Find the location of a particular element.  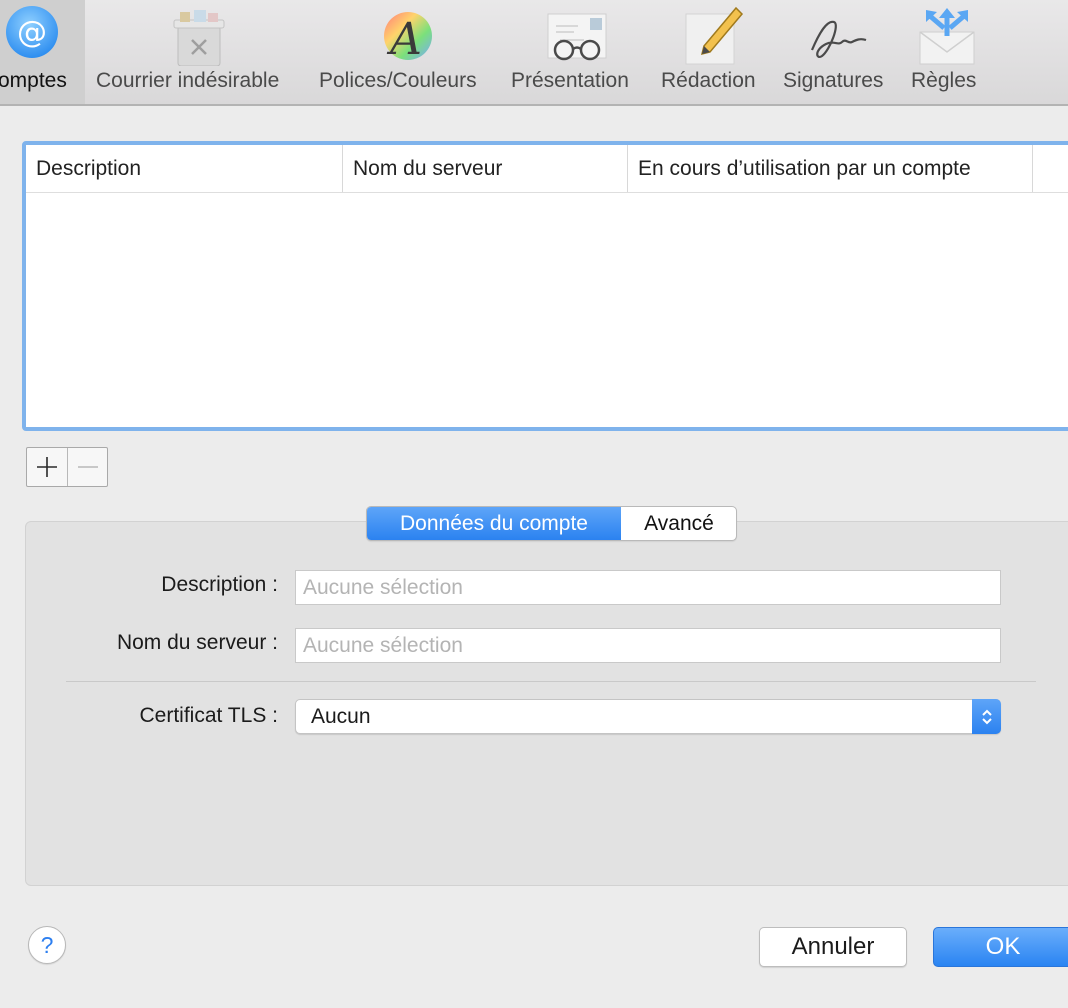

server-name-label: Nom du serveur : is located at coordinates (197, 642).